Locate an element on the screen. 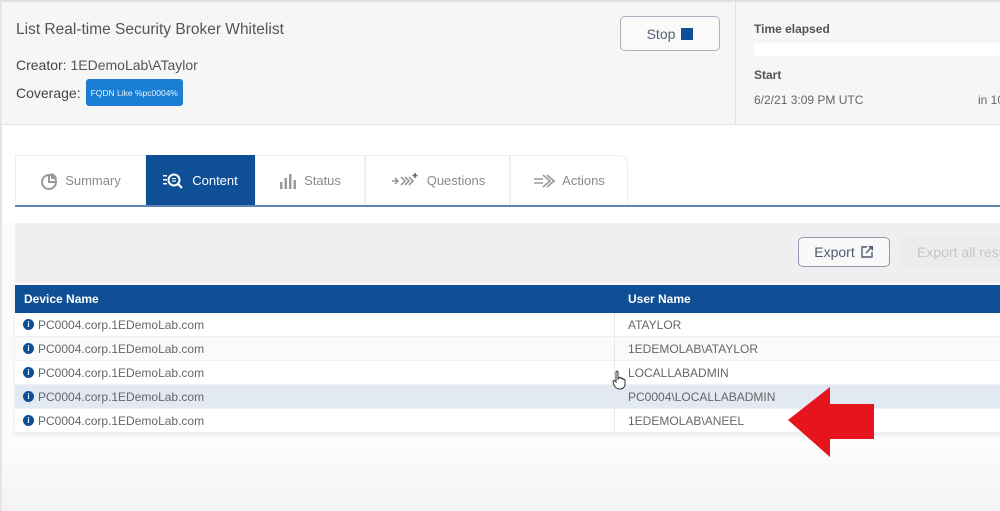 The height and width of the screenshot is (511, 1000). header-divider is located at coordinates (735, 64).